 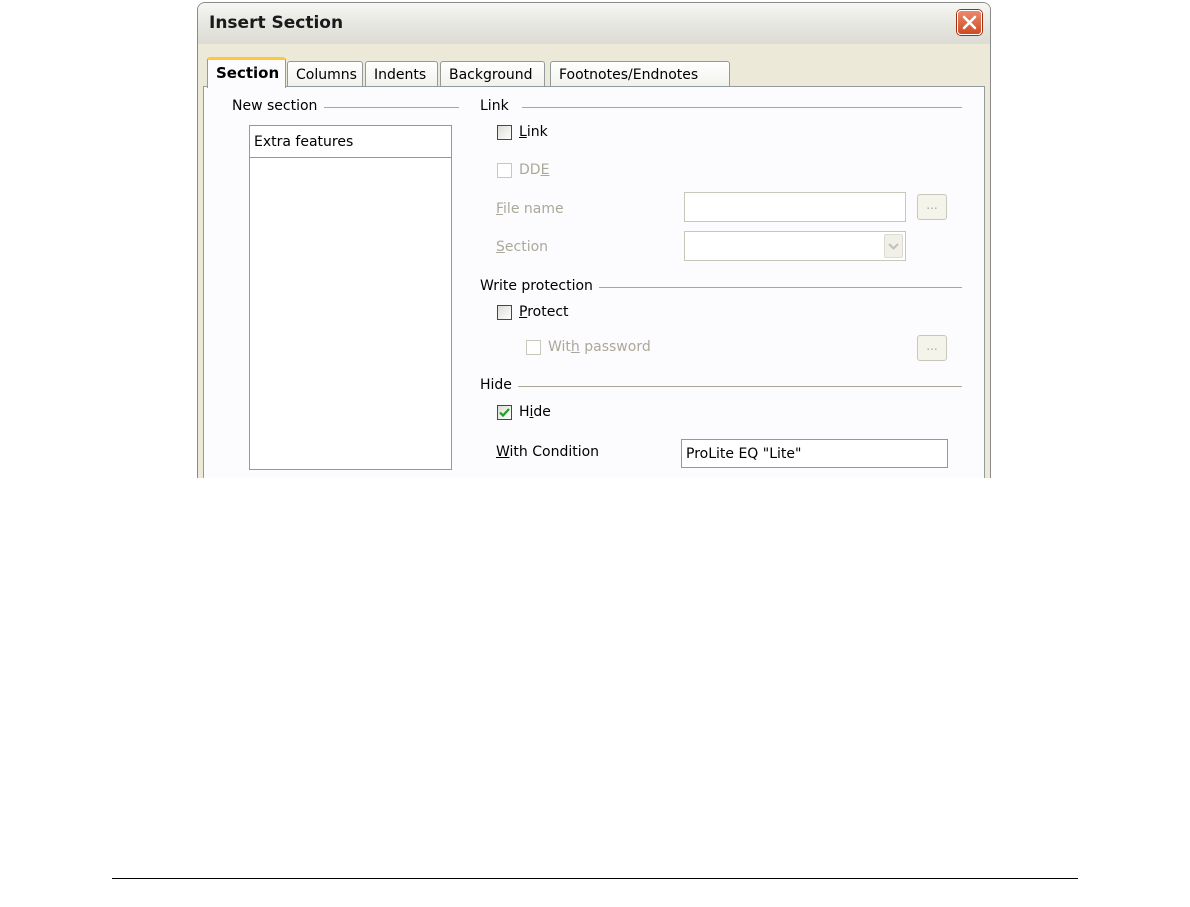 What do you see at coordinates (742, 107) in the screenshot?
I see `link-divider` at bounding box center [742, 107].